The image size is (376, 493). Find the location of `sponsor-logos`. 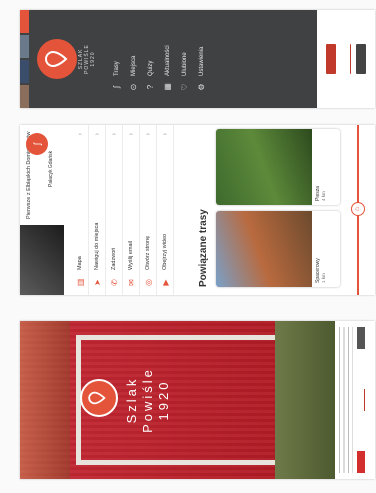

sponsor-logos is located at coordinates (346, 59).